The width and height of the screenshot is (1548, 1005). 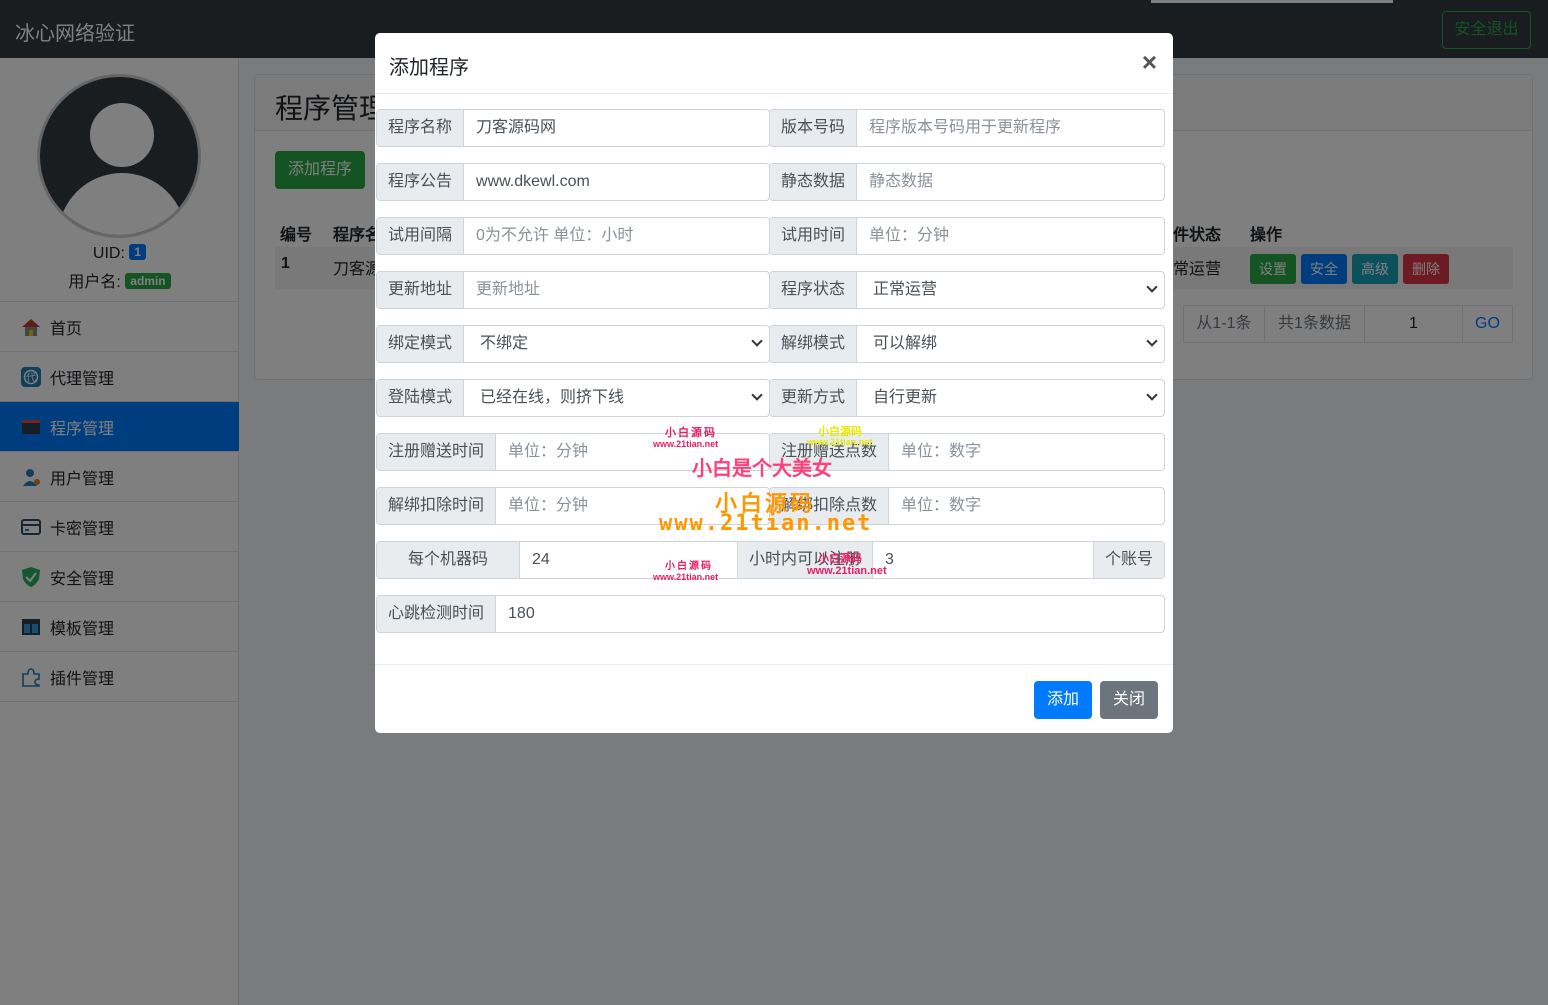 I want to click on notice-input: www.dkewl.com, so click(x=616, y=182).